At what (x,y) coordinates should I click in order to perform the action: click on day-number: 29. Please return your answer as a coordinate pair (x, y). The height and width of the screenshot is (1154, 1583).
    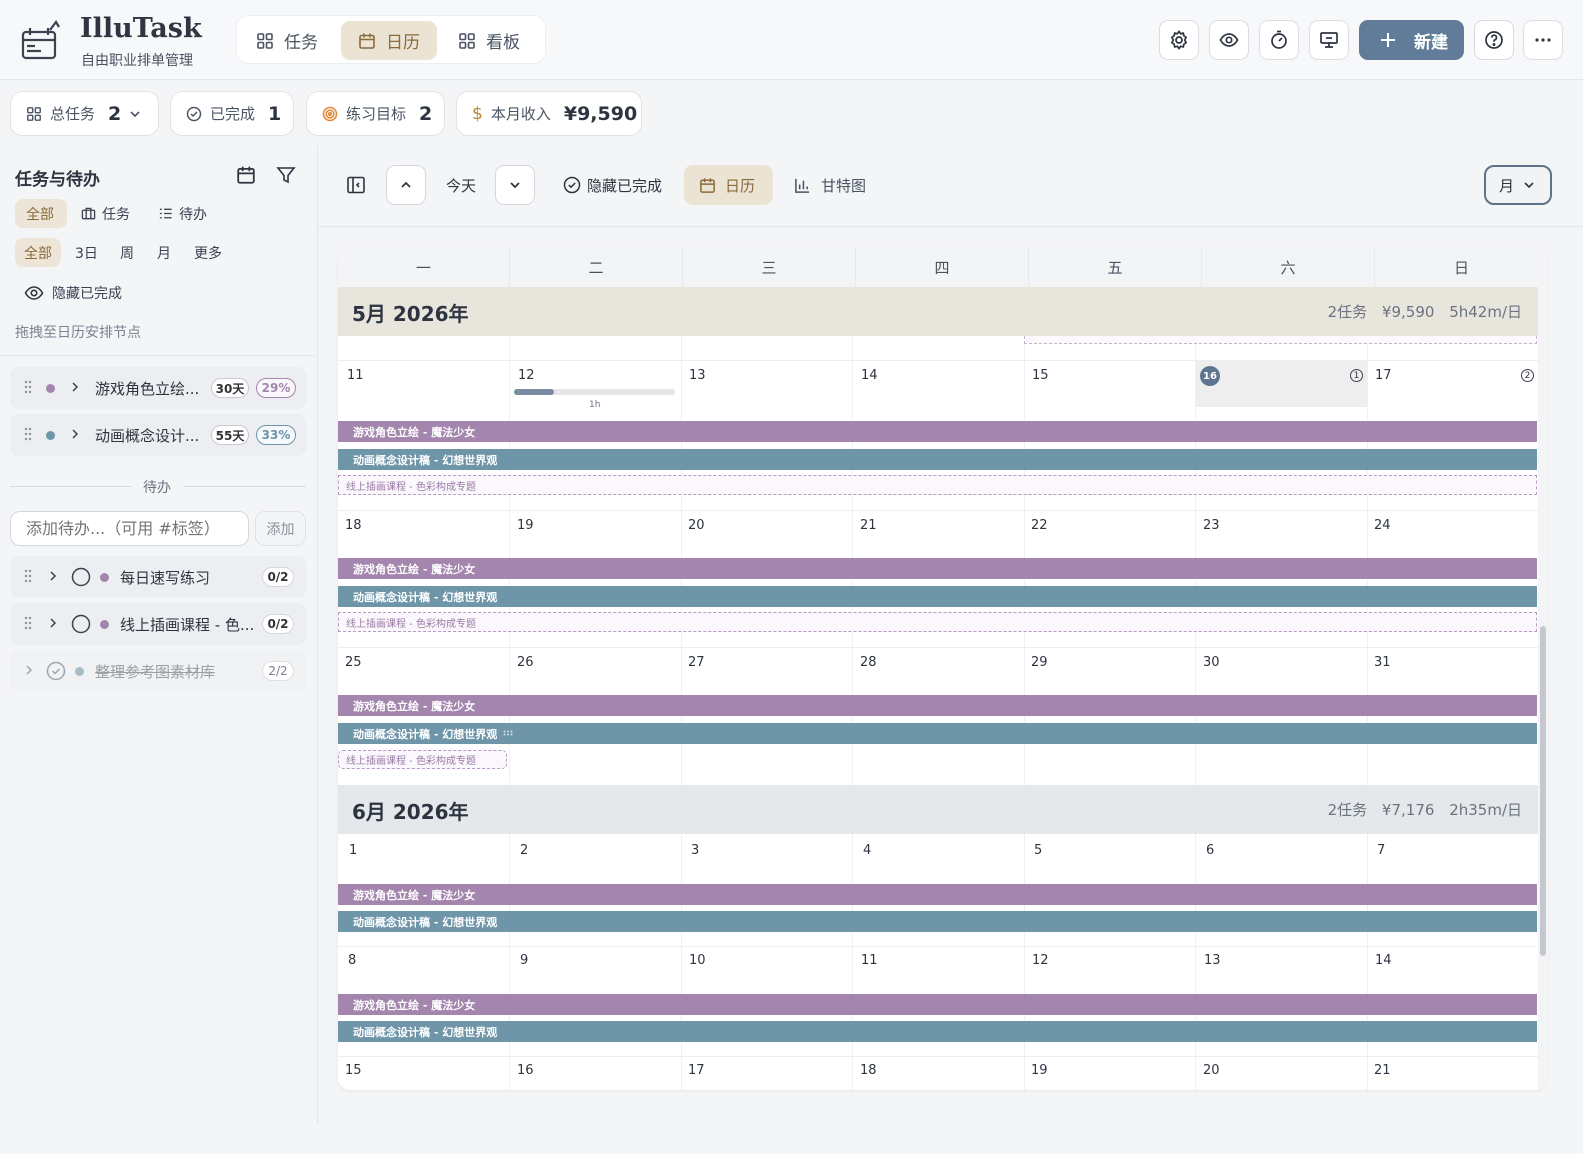
    Looking at the image, I should click on (1039, 662).